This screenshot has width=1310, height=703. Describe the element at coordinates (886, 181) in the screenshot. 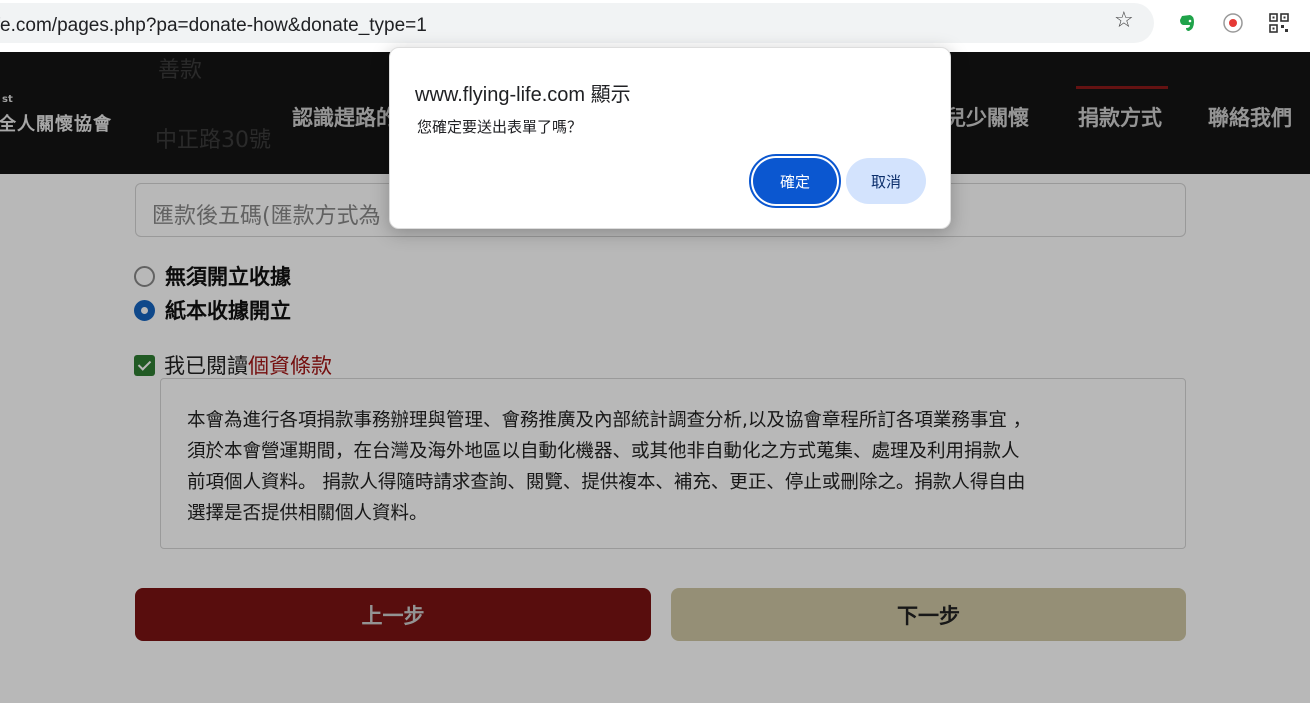

I see `confirm-cancel-button: 取消` at that location.